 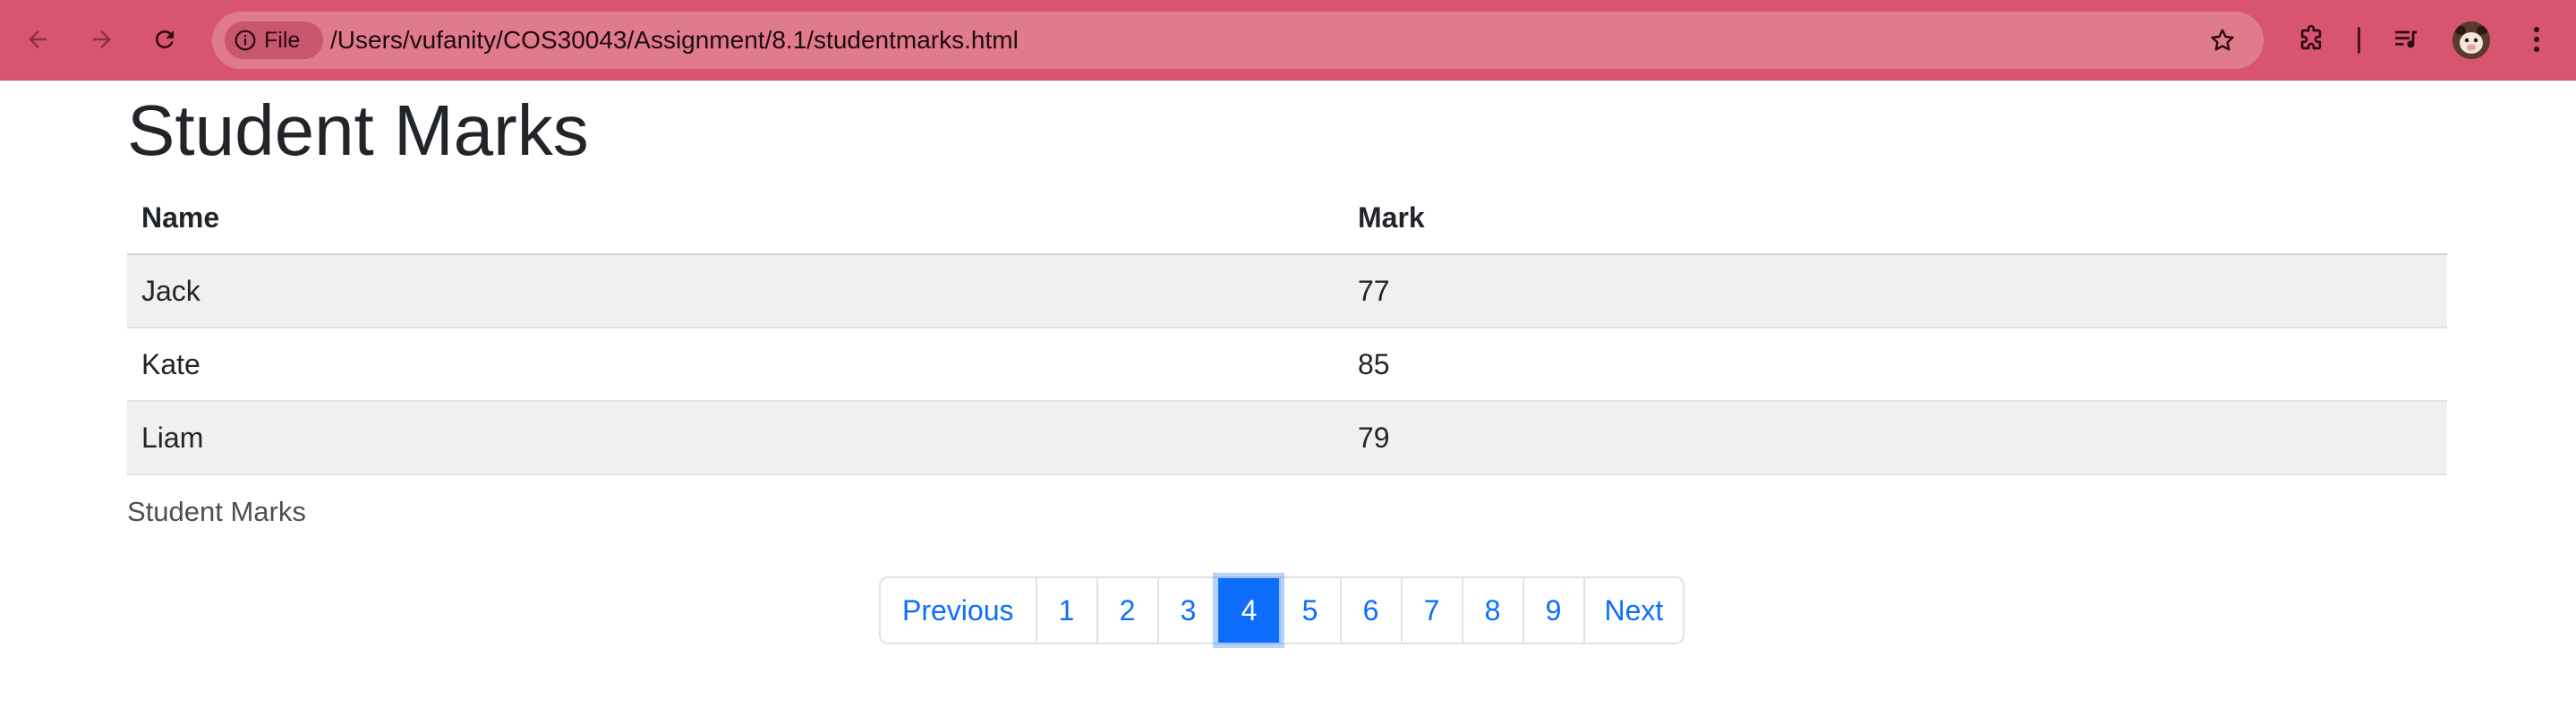 I want to click on arrow-right-icon, so click(x=102, y=39).